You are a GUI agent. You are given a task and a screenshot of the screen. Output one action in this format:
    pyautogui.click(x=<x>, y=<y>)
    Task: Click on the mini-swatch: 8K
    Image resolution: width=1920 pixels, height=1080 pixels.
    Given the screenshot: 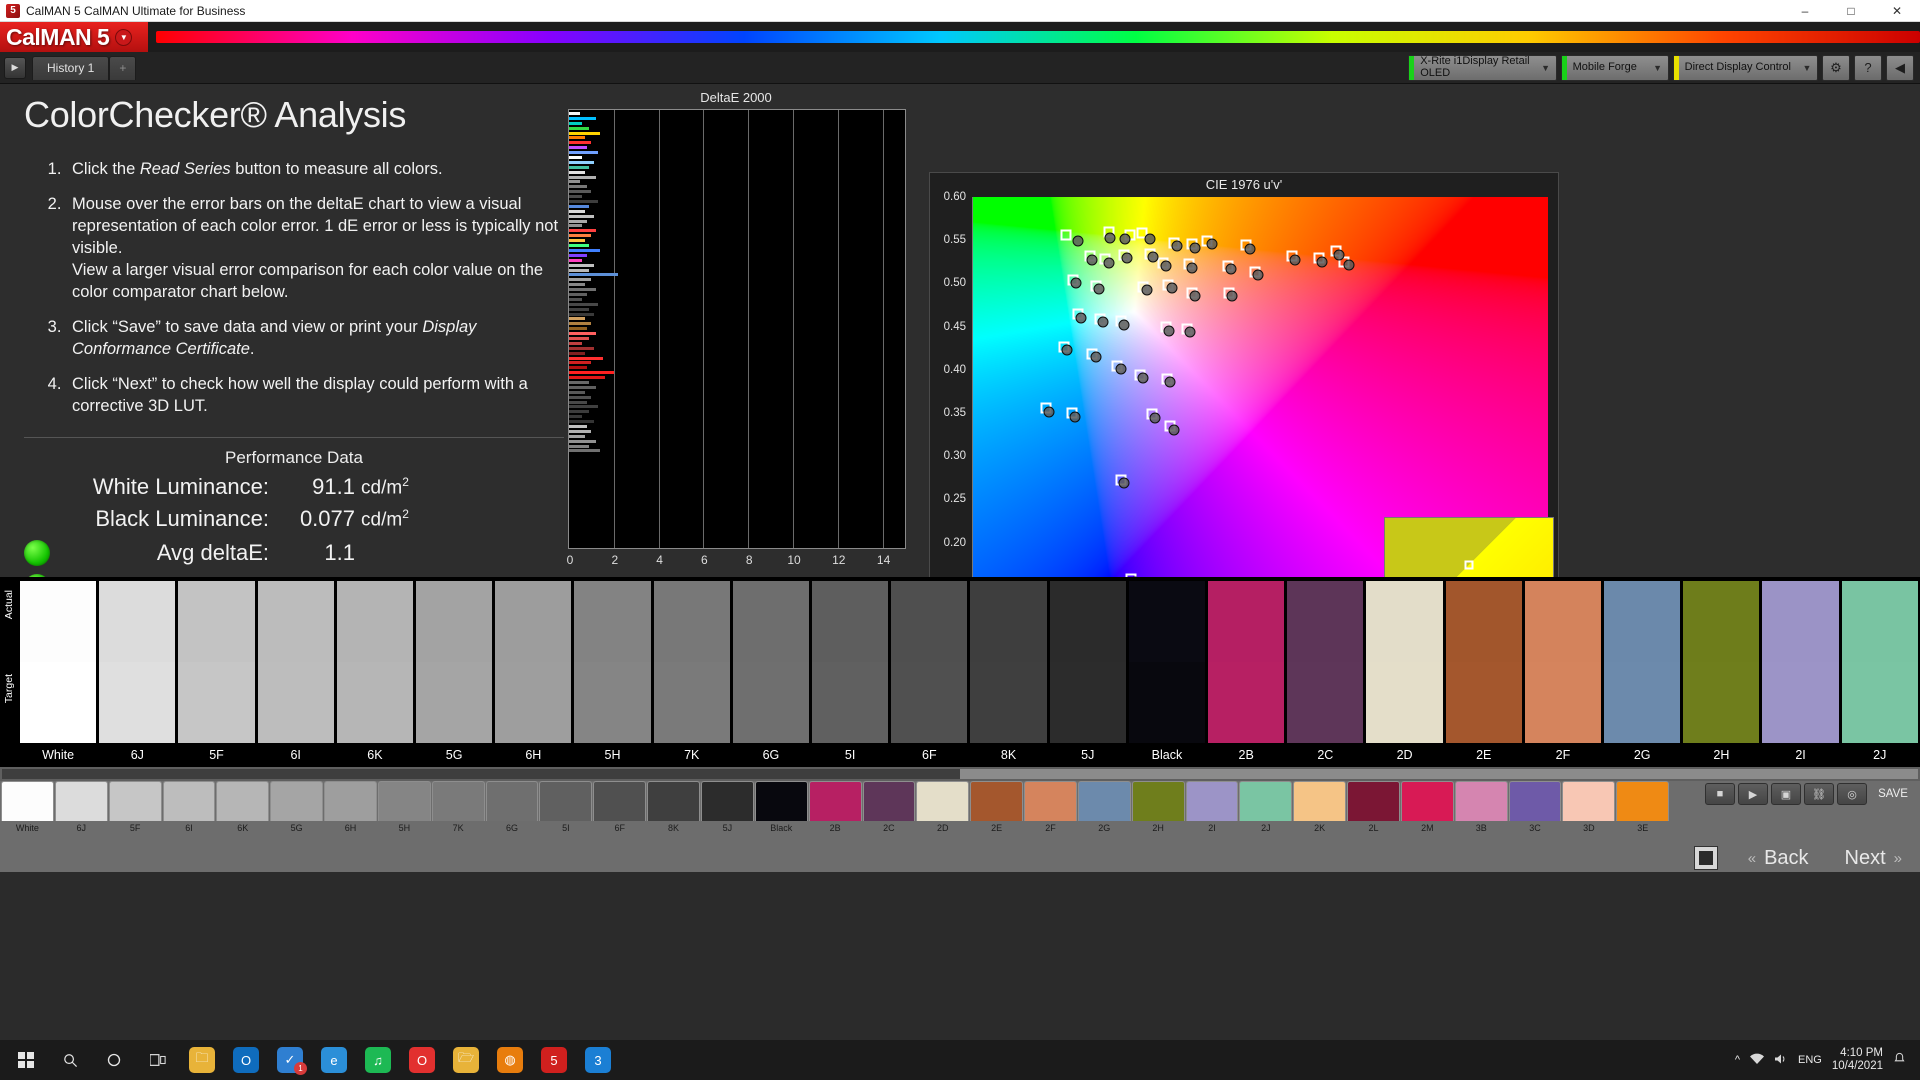 What is the action you would take?
    pyautogui.click(x=673, y=808)
    